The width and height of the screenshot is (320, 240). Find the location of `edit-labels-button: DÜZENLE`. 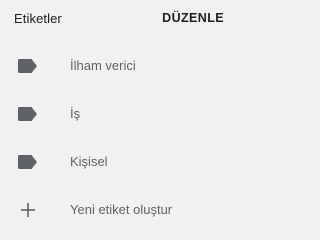

edit-labels-button: DÜZENLE is located at coordinates (193, 18).